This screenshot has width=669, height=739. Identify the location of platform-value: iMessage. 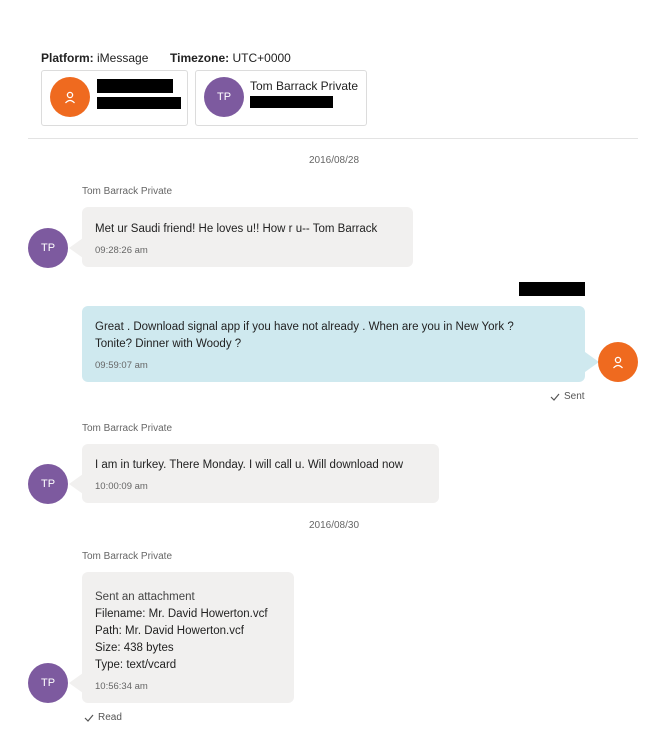
(123, 58).